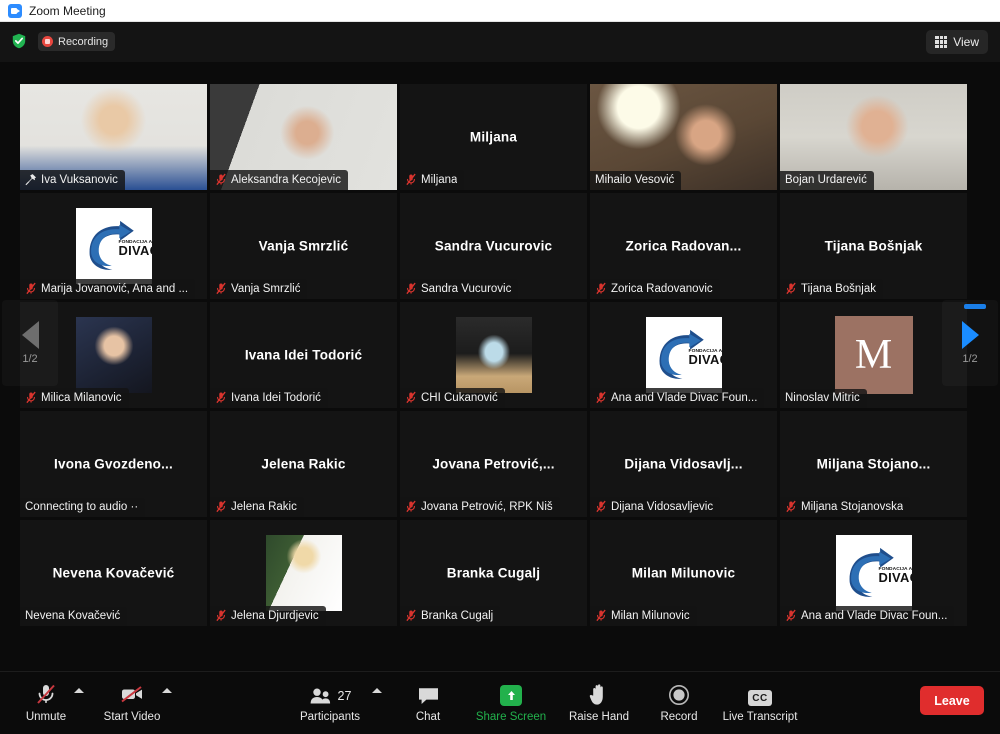 This screenshot has height=734, width=1000. What do you see at coordinates (975, 306) in the screenshot?
I see `gallery-scroll-indicator` at bounding box center [975, 306].